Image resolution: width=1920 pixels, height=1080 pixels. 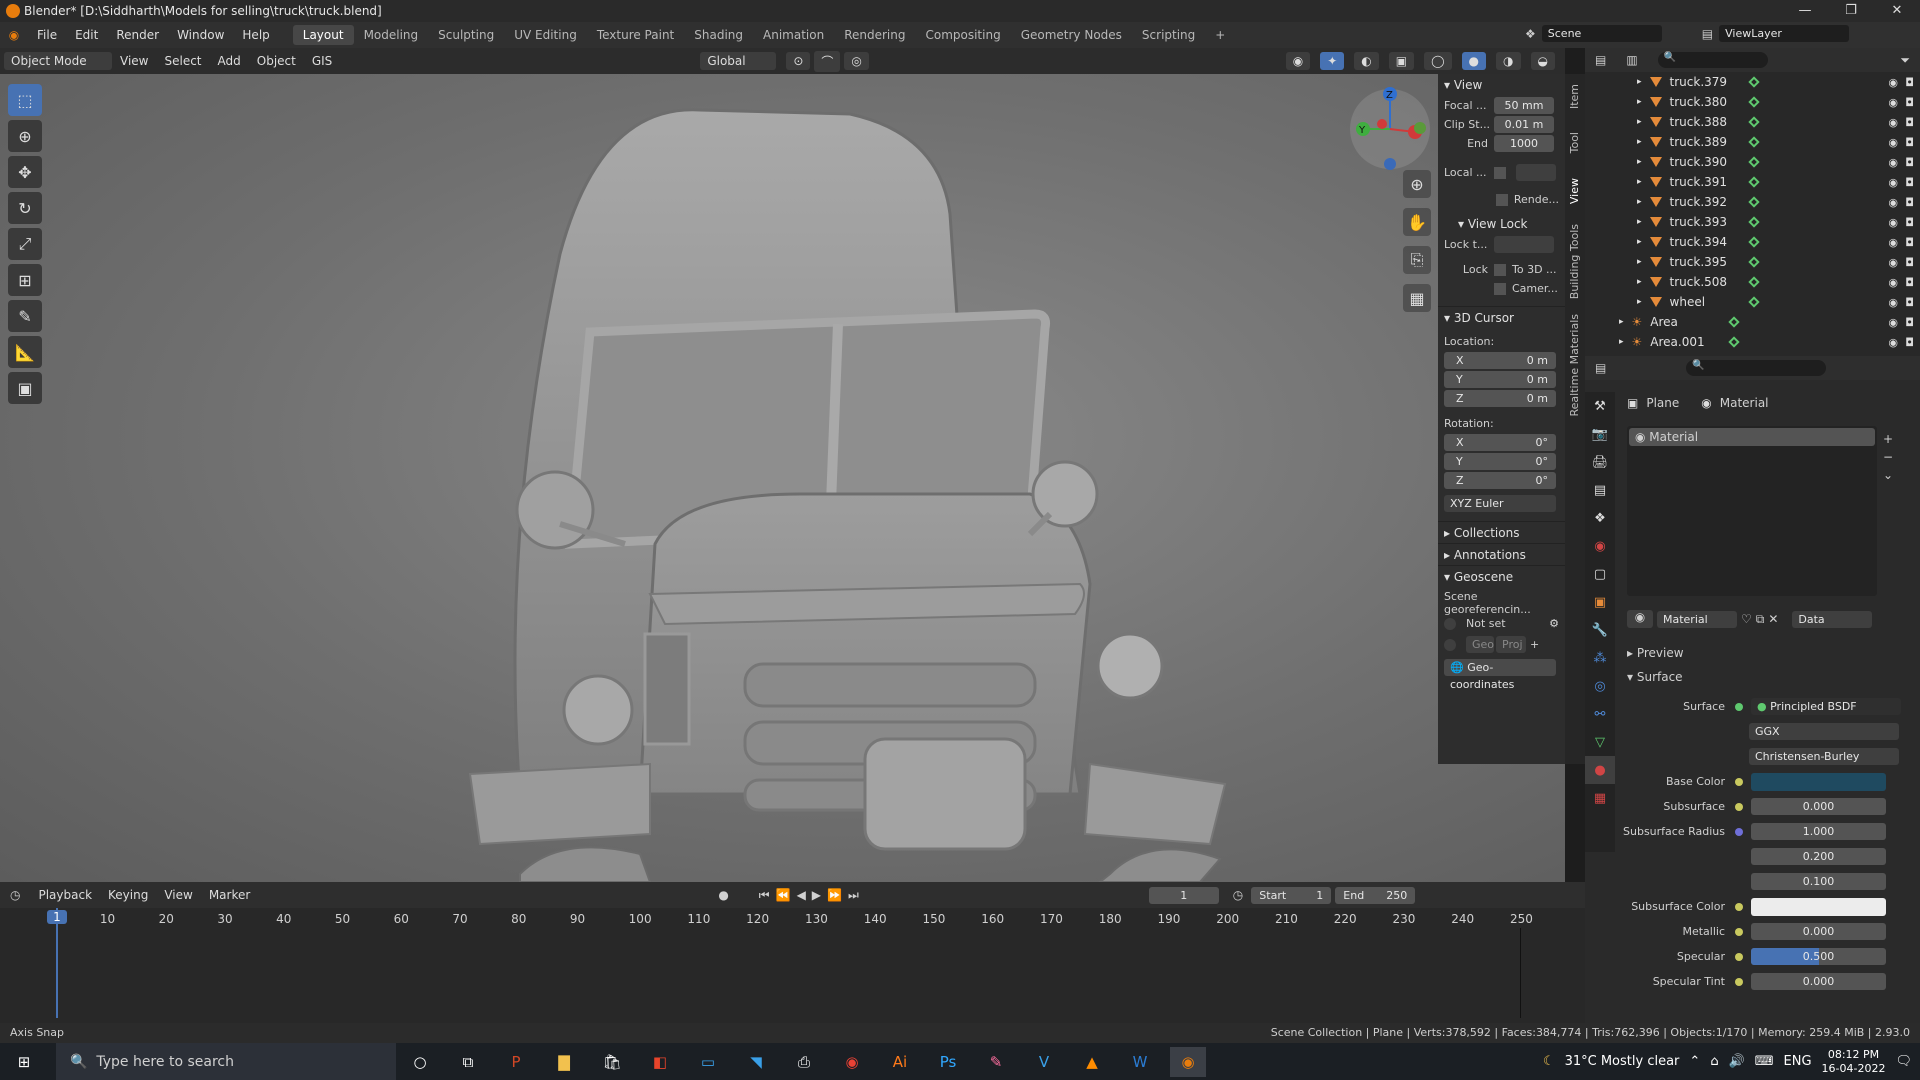 I want to click on blender-menu-icon: ◉, so click(x=14, y=35).